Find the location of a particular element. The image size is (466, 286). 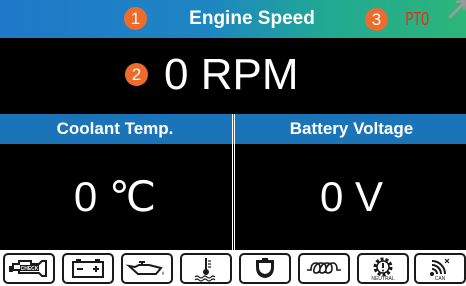

header-bar: 1 Engine Speed 3 PTO is located at coordinates (233, 19).